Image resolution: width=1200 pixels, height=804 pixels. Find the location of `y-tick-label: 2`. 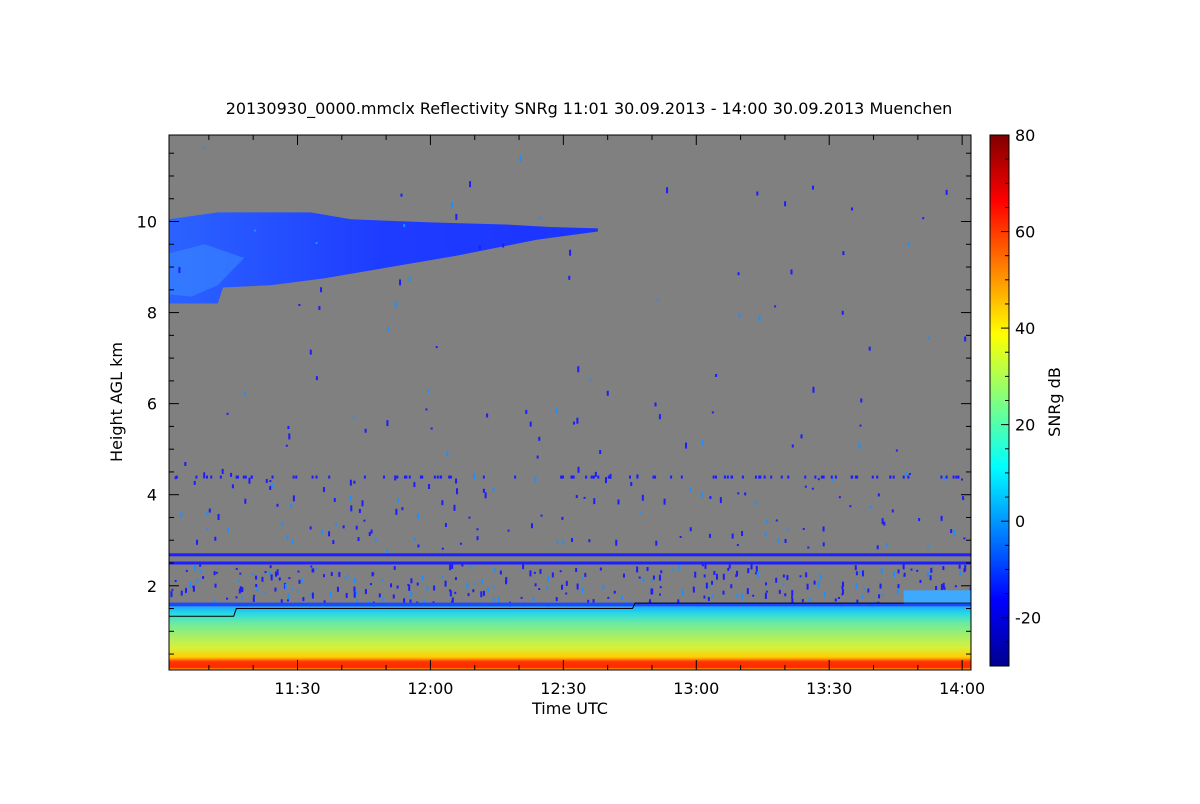

y-tick-label: 2 is located at coordinates (152, 586).